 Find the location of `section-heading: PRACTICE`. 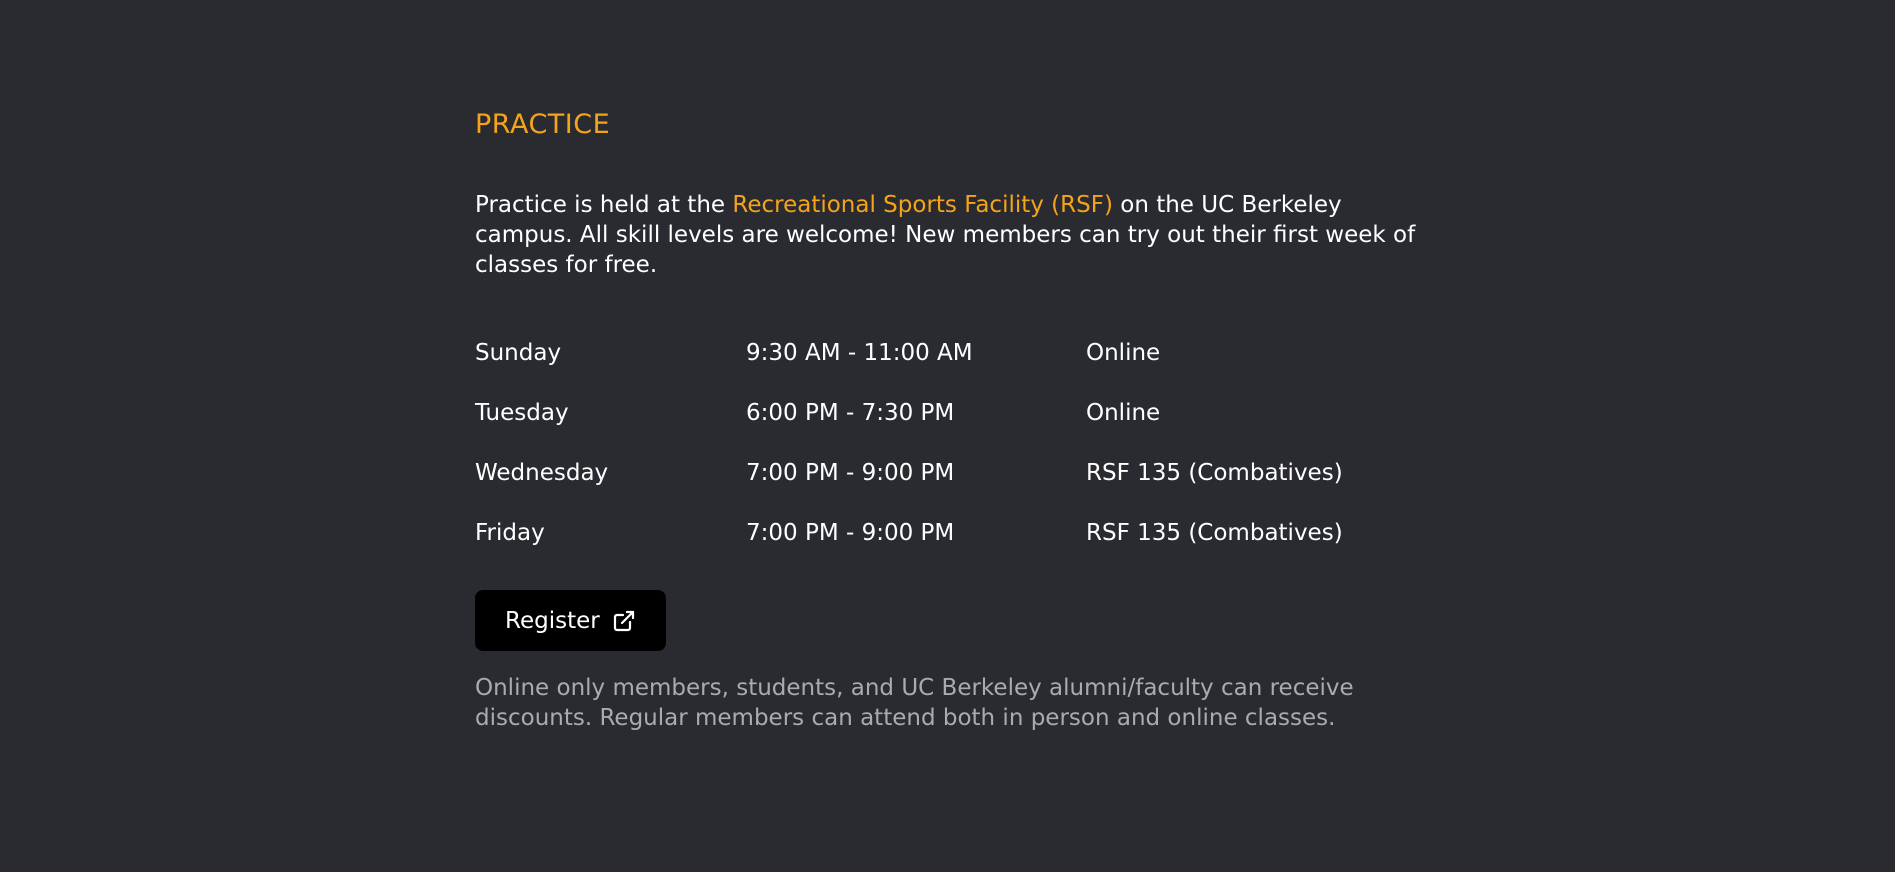

section-heading: PRACTICE is located at coordinates (543, 124).